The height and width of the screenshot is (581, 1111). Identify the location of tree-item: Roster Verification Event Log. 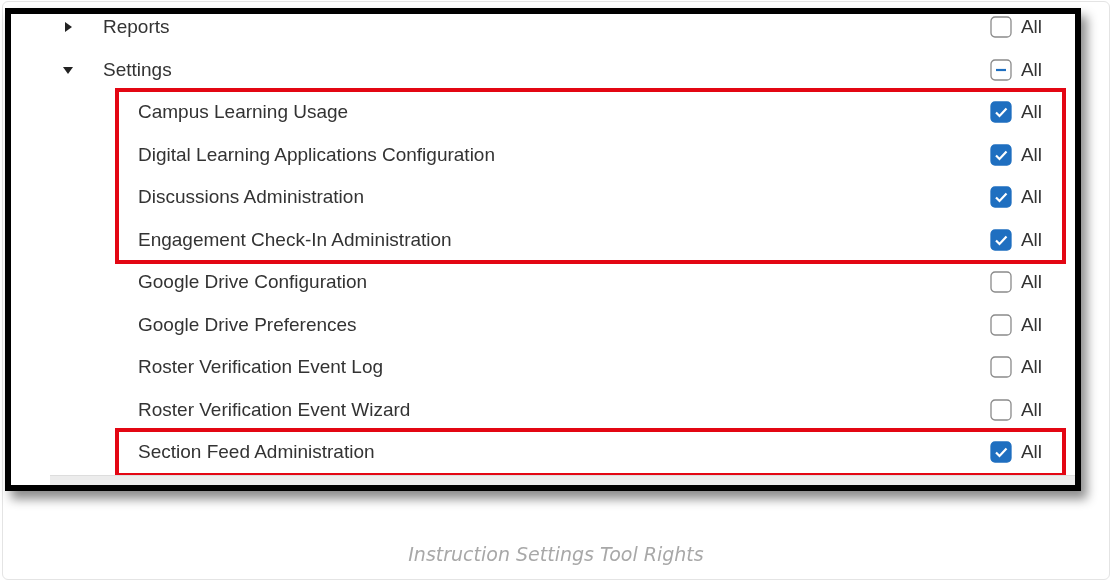
(564, 367).